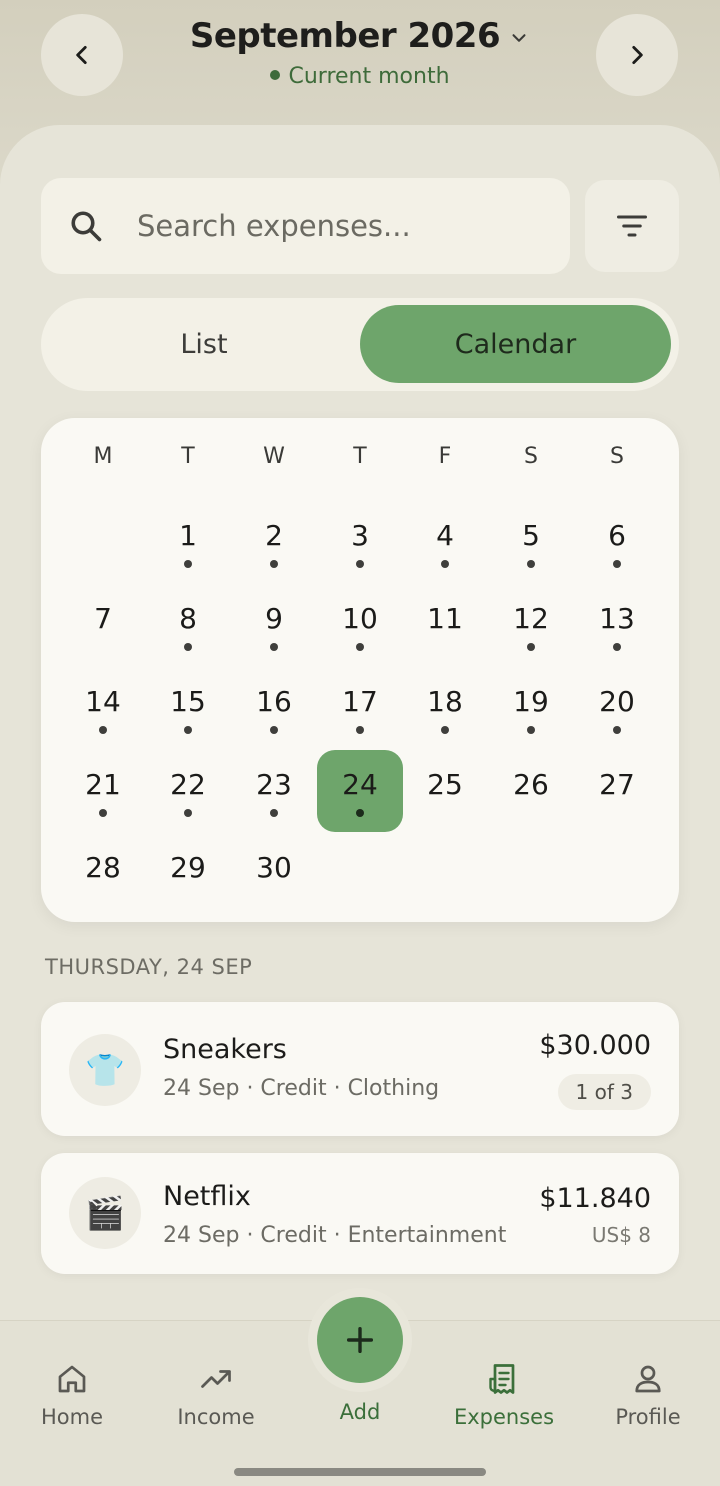 This screenshot has height=1486, width=720. What do you see at coordinates (445, 456) in the screenshot?
I see `weekday-header: F` at bounding box center [445, 456].